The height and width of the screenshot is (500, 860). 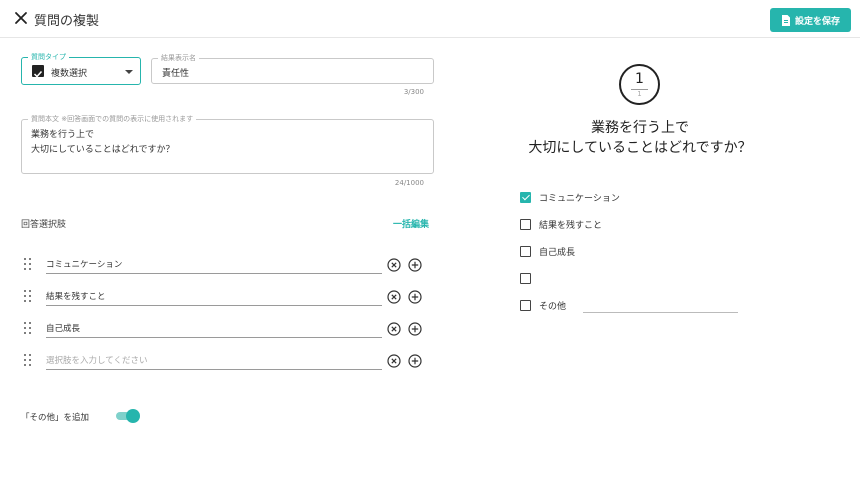 I want to click on choice-row: 自己成長, so click(x=227, y=329).